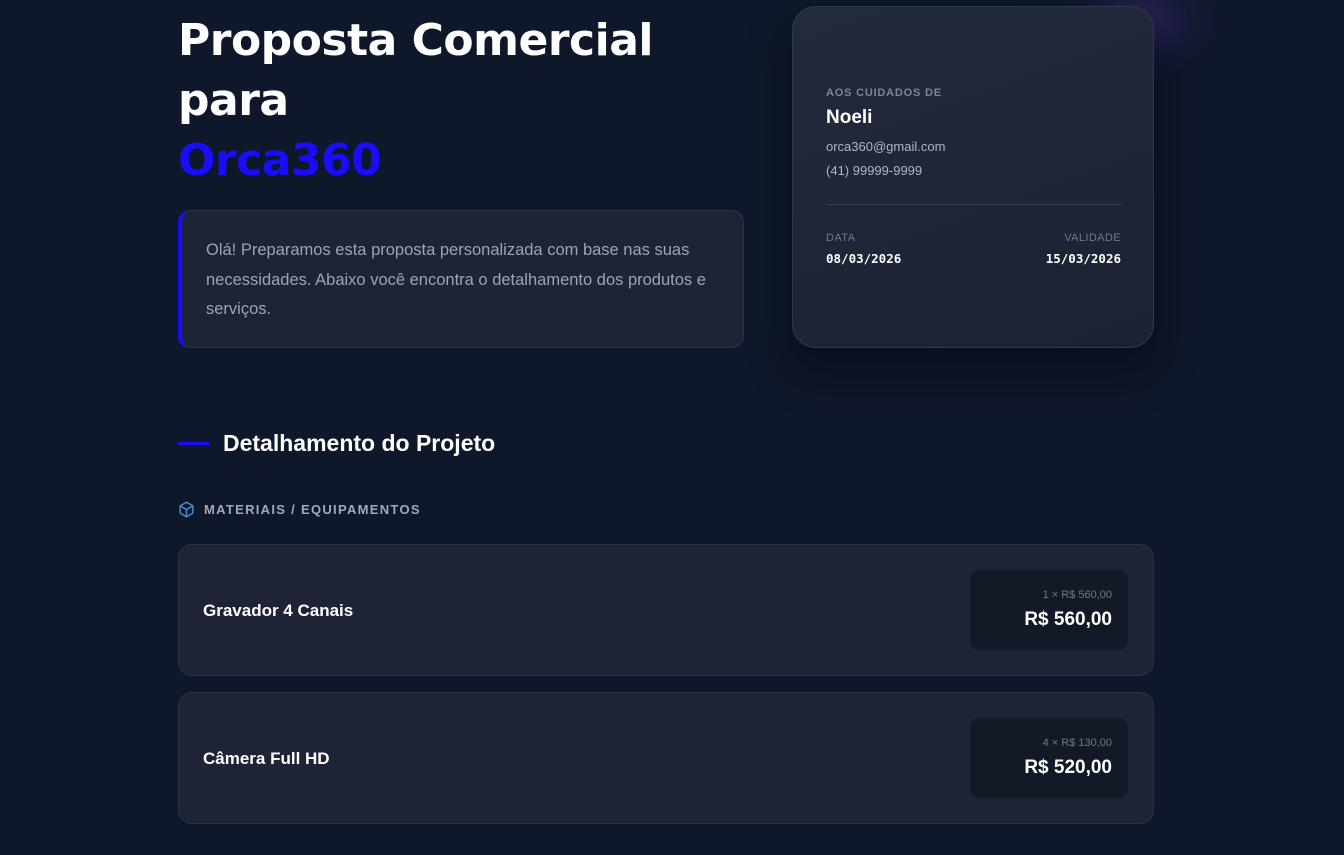 The image size is (1344, 855). I want to click on client-name-title: Orca360, so click(280, 160).